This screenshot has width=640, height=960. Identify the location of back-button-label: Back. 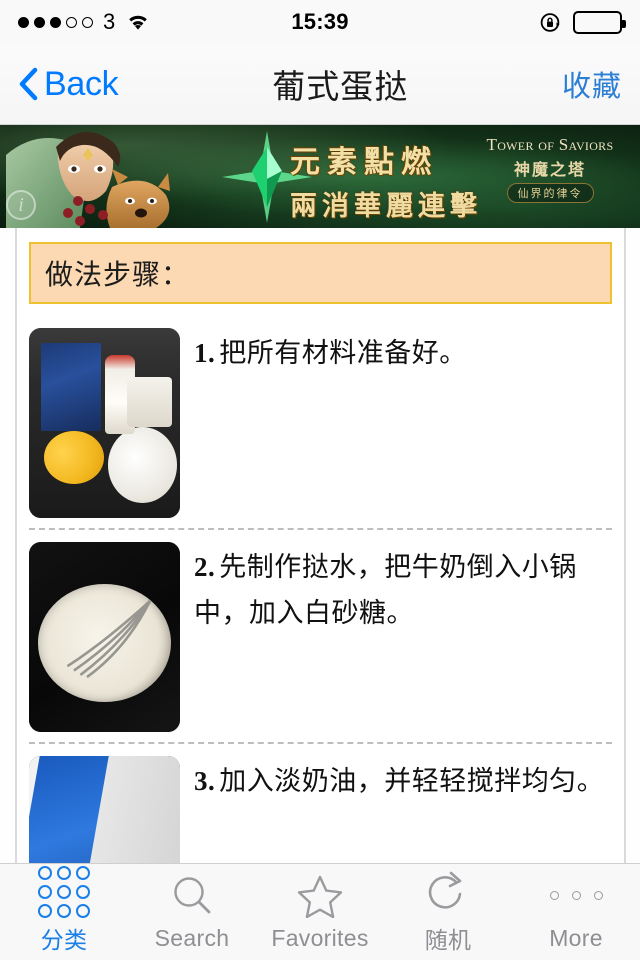
(81, 83).